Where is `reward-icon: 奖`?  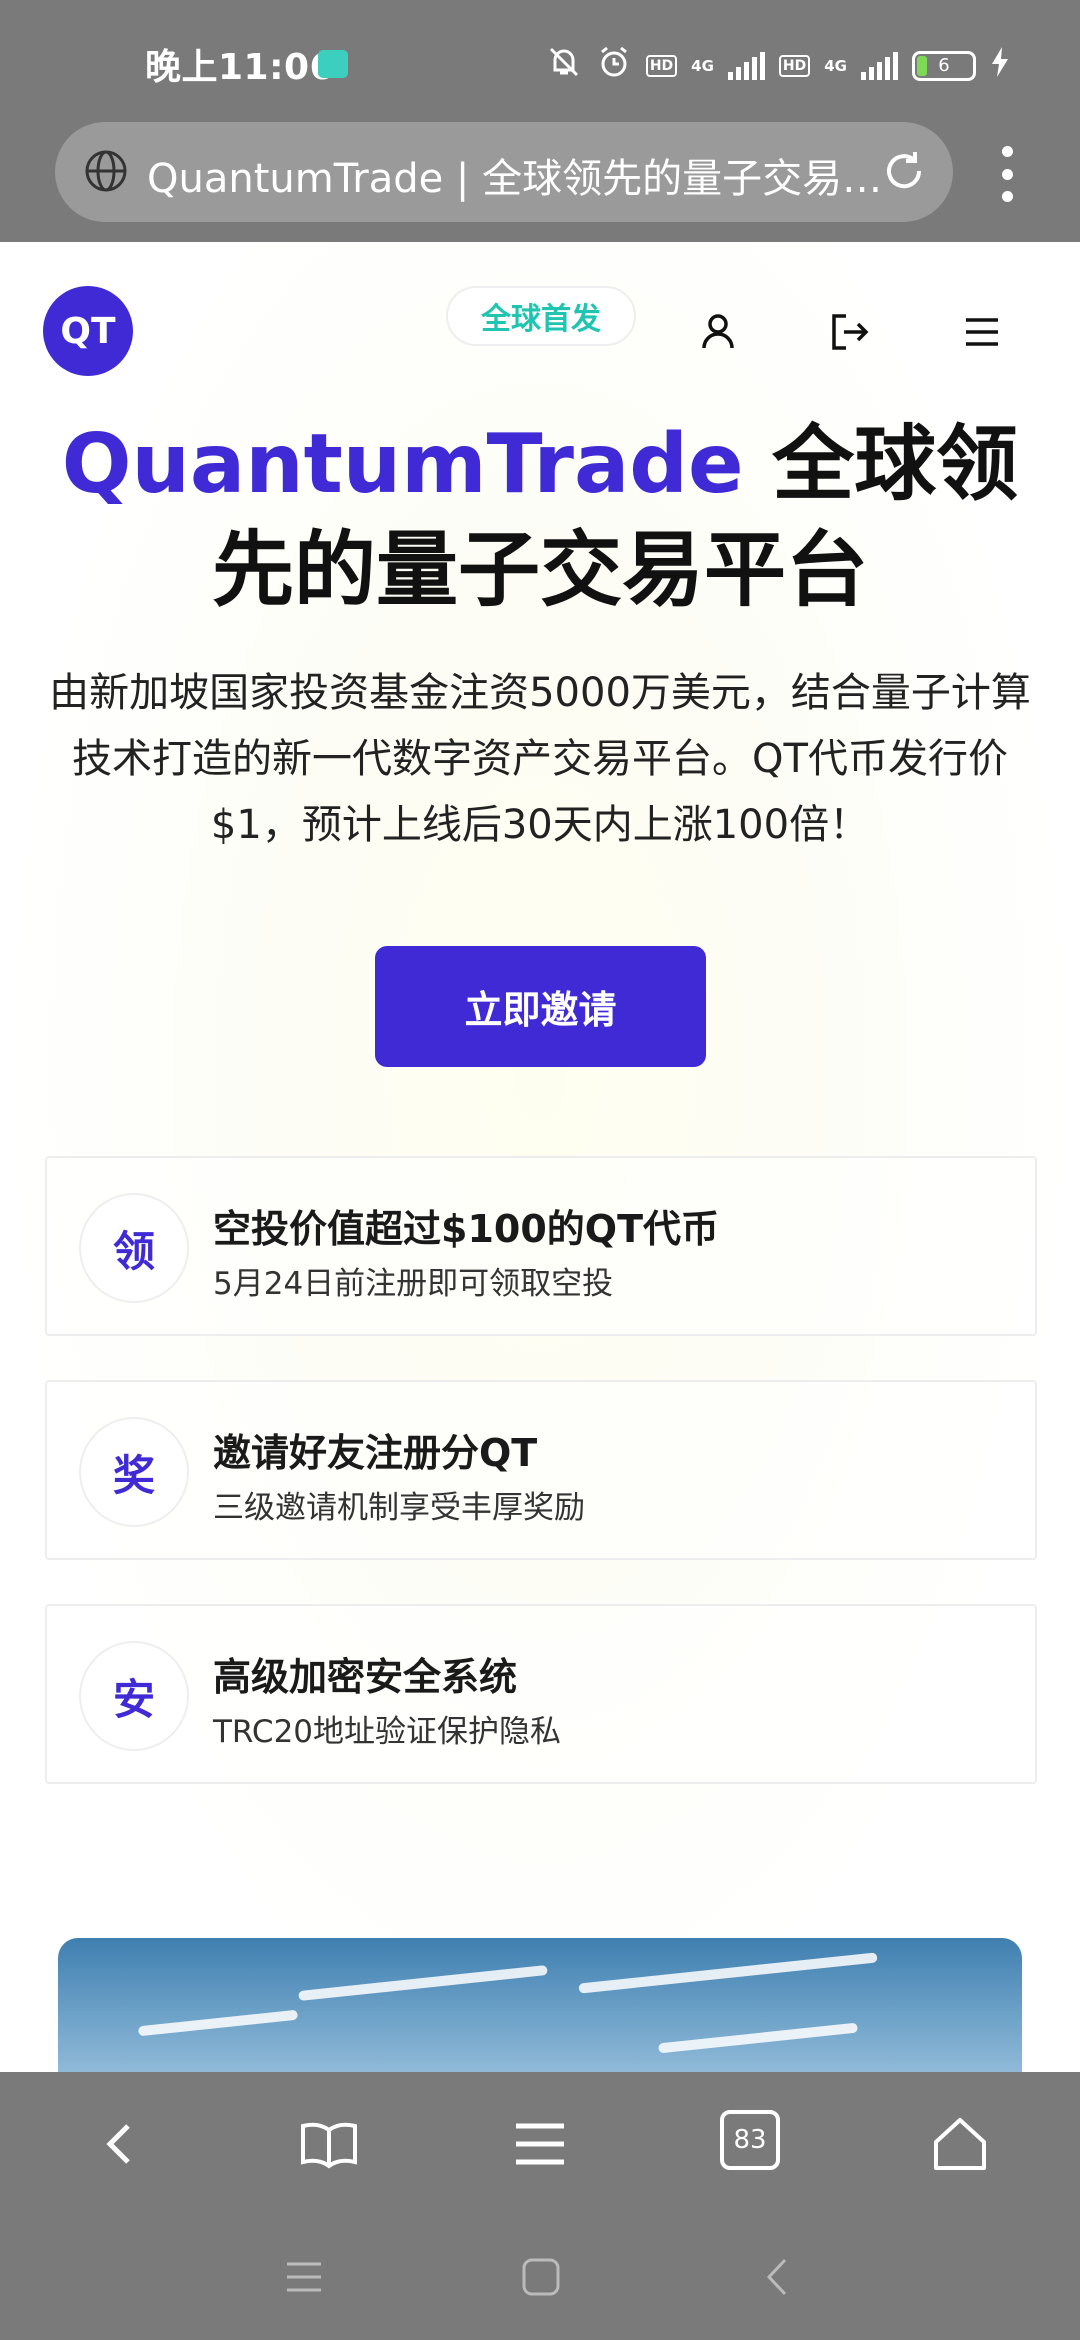
reward-icon: 奖 is located at coordinates (134, 1472).